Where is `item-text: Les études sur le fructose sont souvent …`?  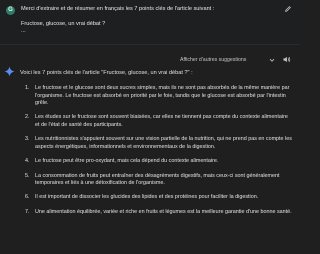
item-text: Les études sur le fructose sont souvent … is located at coordinates (161, 121).